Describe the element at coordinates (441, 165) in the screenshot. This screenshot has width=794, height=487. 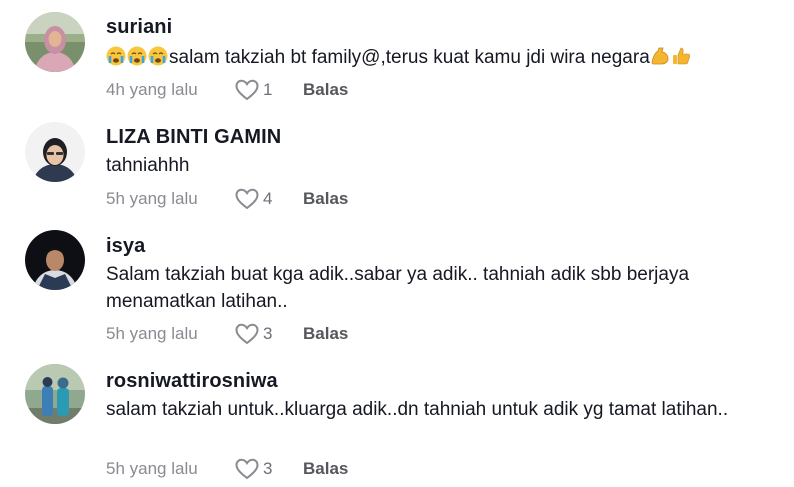
I see `comment-text: tahniahhh` at that location.